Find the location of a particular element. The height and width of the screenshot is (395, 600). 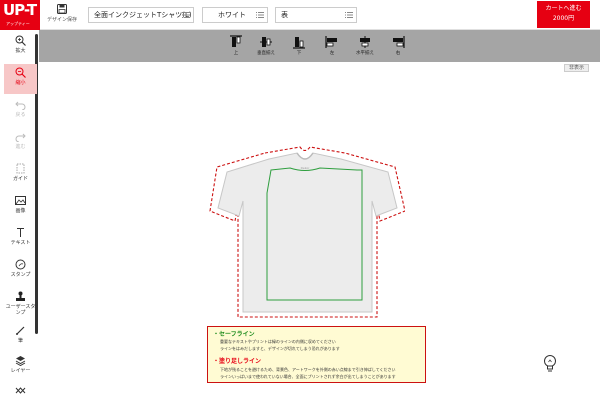

align-label: 下 is located at coordinates (299, 53).